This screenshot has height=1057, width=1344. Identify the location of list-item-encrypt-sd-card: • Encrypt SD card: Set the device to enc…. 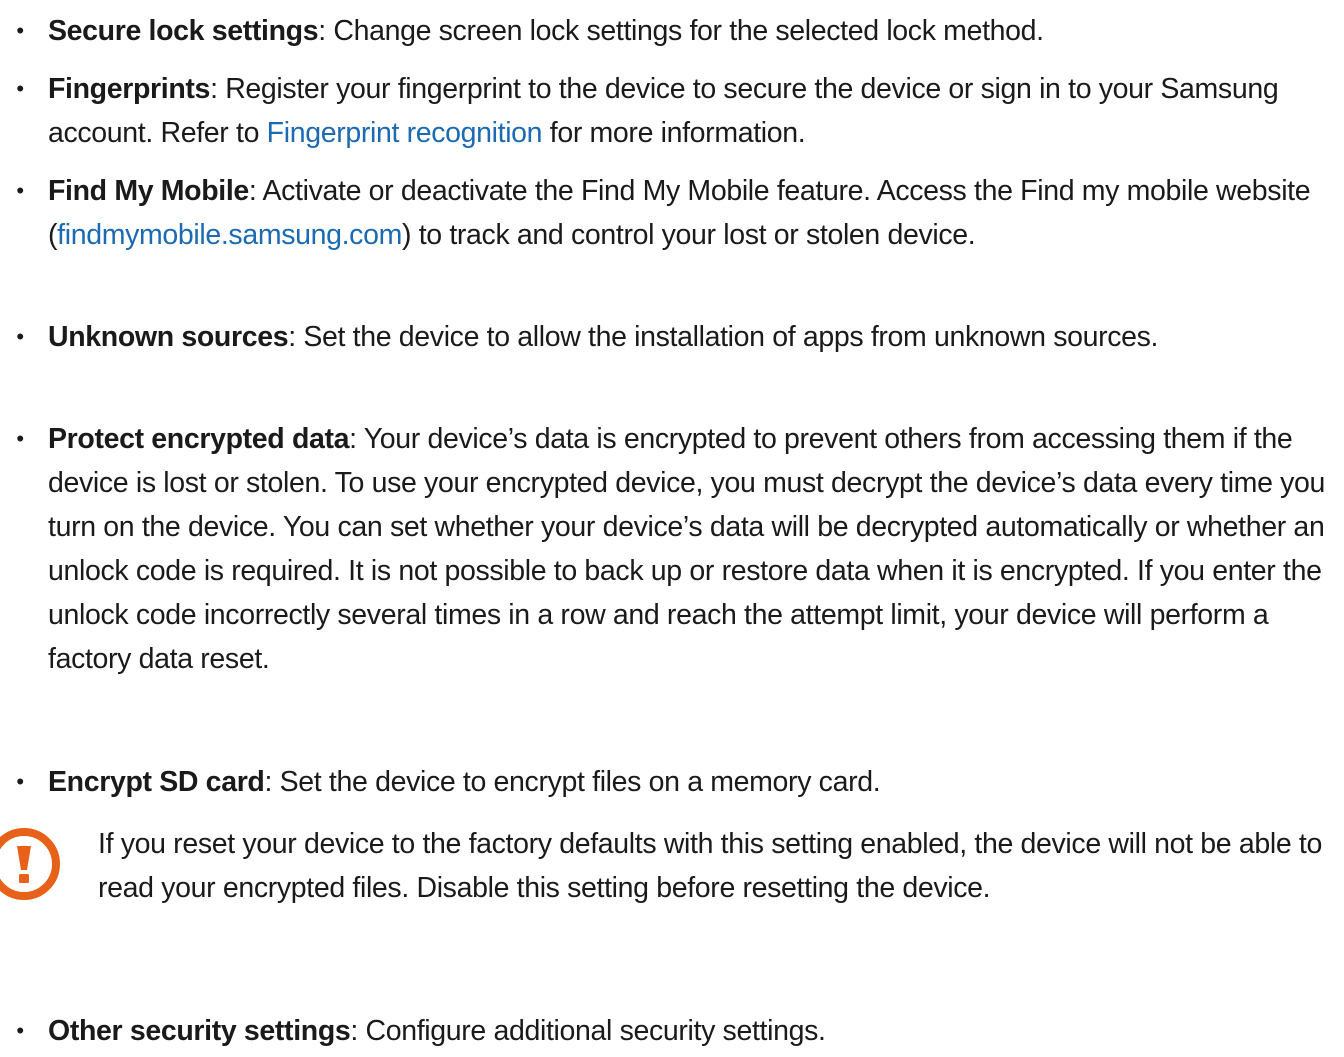
(675, 782).